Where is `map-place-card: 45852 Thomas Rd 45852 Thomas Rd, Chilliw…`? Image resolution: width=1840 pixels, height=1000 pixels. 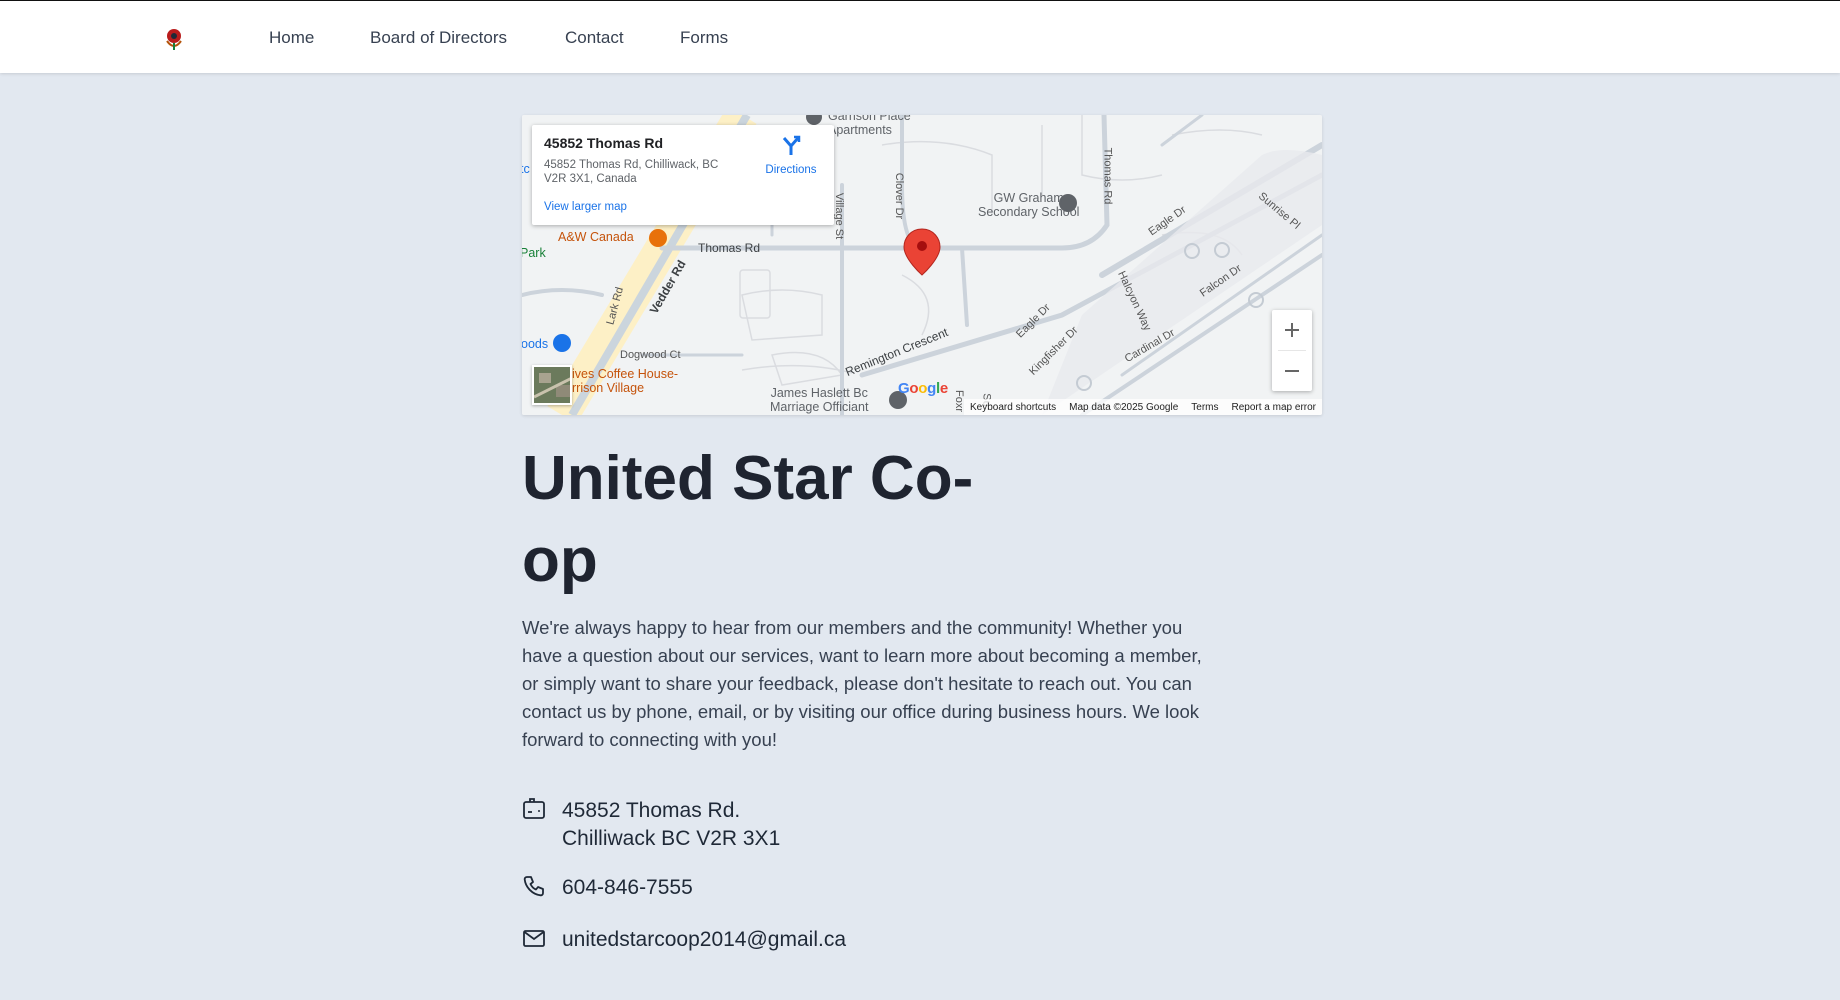 map-place-card: 45852 Thomas Rd 45852 Thomas Rd, Chilliw… is located at coordinates (683, 175).